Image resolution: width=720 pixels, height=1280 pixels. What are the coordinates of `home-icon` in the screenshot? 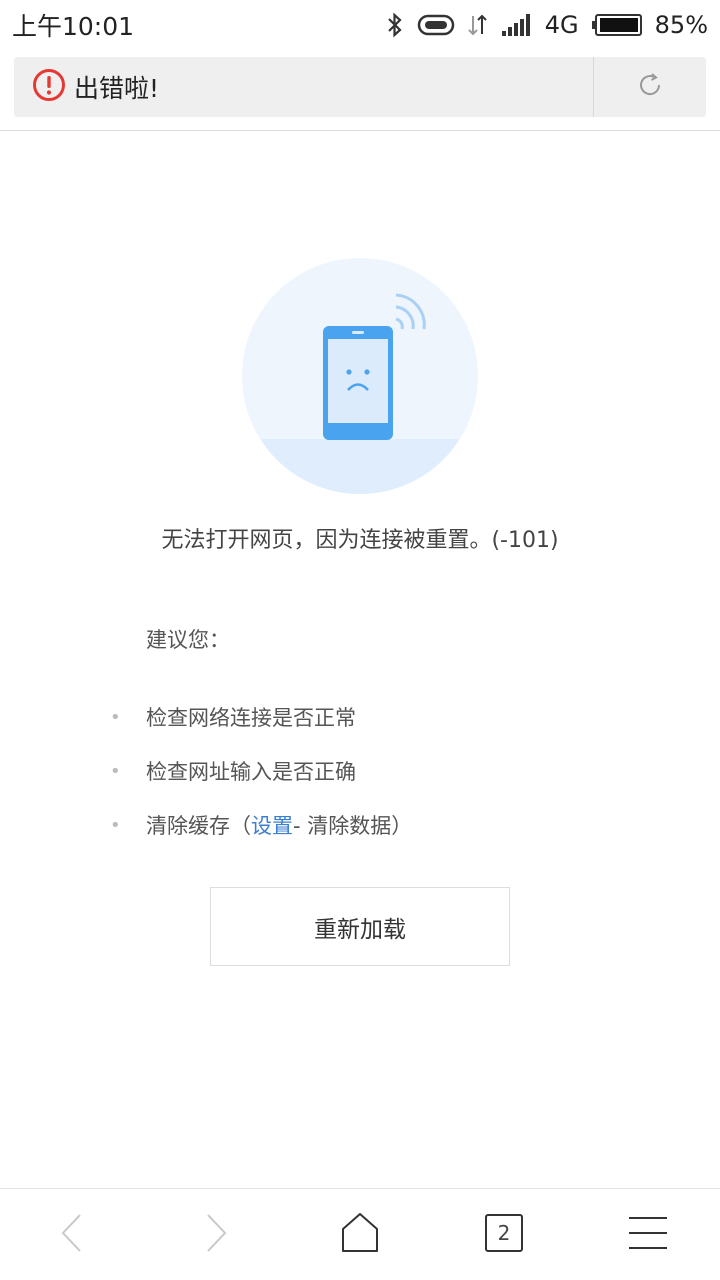 It's located at (360, 1235).